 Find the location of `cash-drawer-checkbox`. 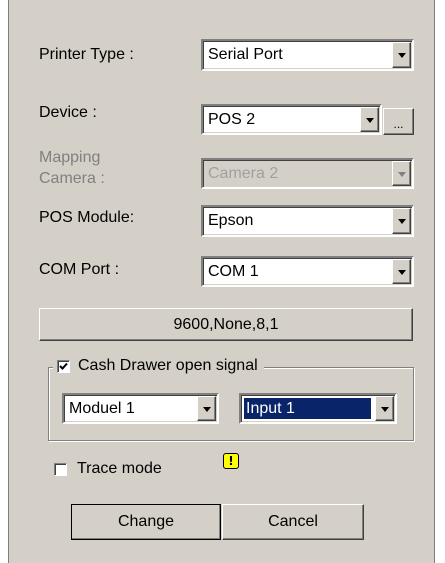

cash-drawer-checkbox is located at coordinates (63, 366).